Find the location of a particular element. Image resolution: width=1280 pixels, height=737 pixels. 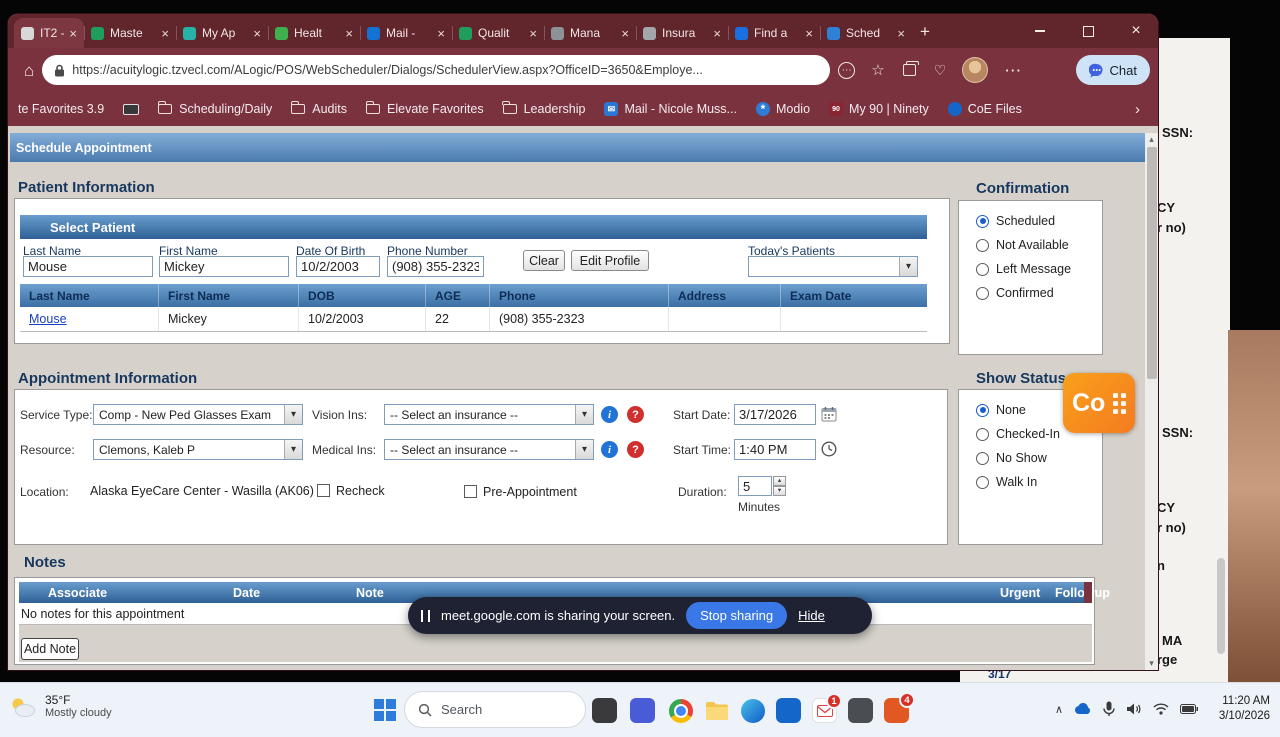

file-explorer-icon is located at coordinates (716, 710).